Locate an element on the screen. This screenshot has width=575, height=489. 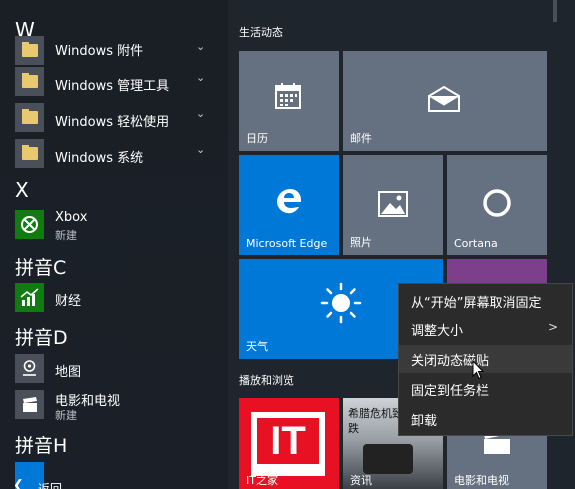
app-label: Windows 系统 is located at coordinates (99, 158).